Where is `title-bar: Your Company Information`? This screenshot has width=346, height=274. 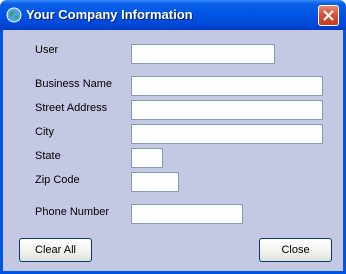 title-bar: Your Company Information is located at coordinates (173, 15).